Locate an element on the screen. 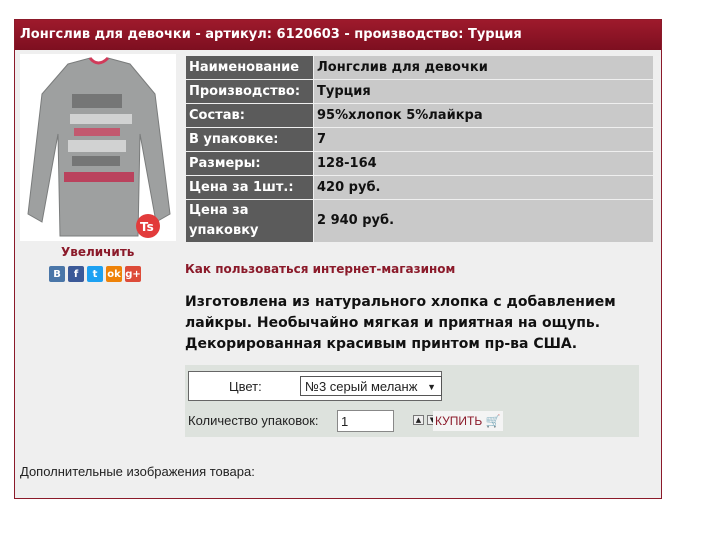 The height and width of the screenshot is (535, 703). product-photo: Ts is located at coordinates (98, 147).